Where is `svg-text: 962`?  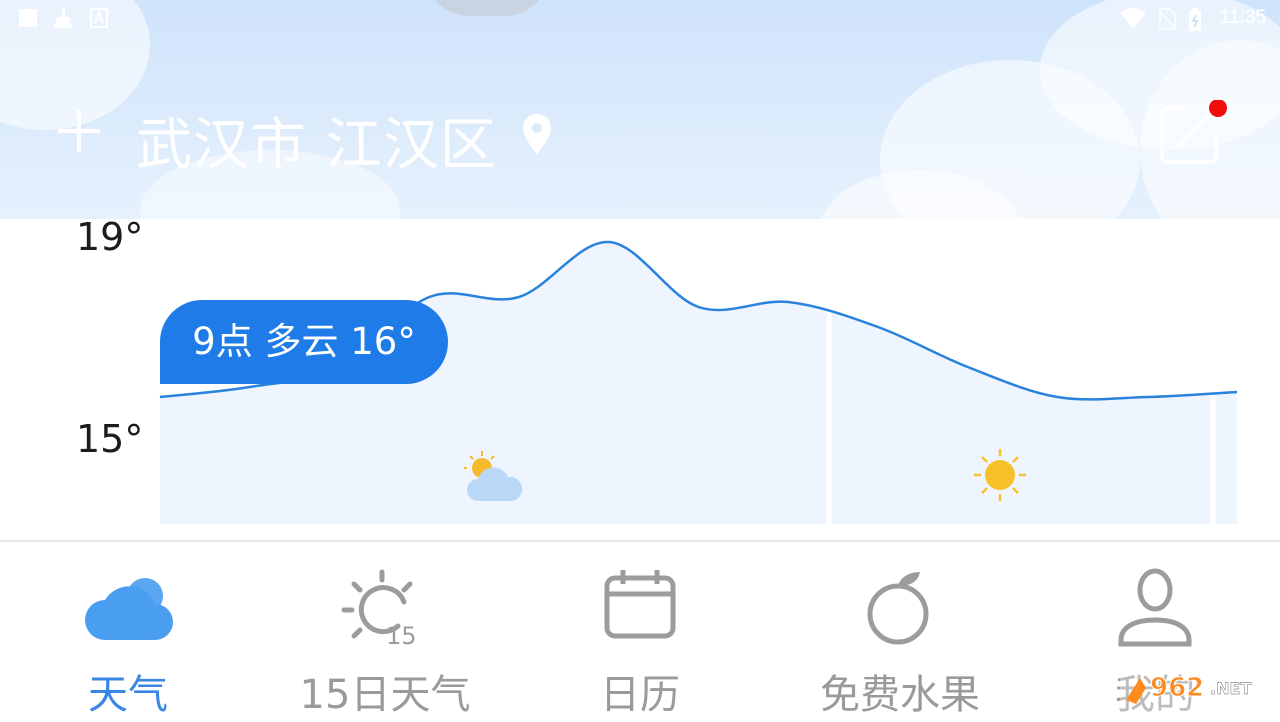 svg-text: 962 is located at coordinates (1177, 688).